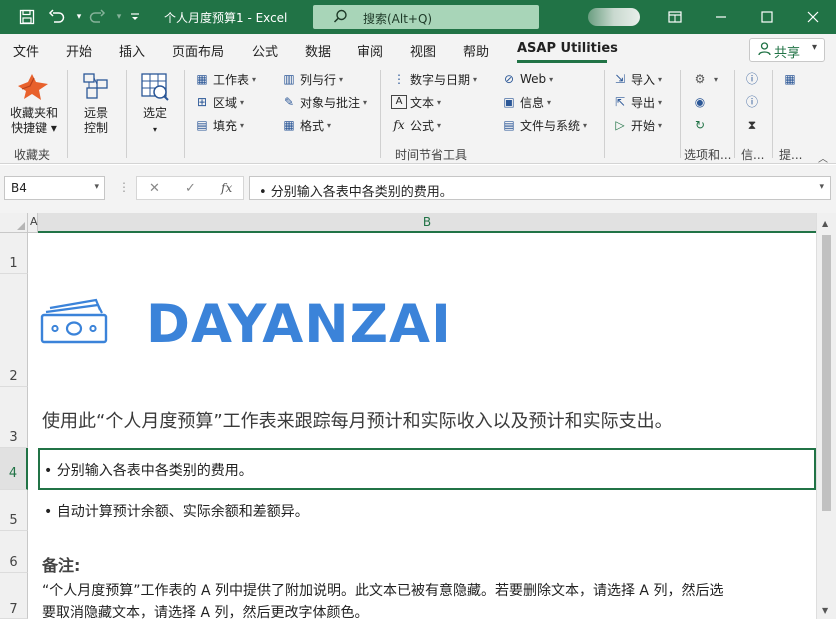 This screenshot has width=836, height=619. I want to click on select-icon, so click(155, 88).